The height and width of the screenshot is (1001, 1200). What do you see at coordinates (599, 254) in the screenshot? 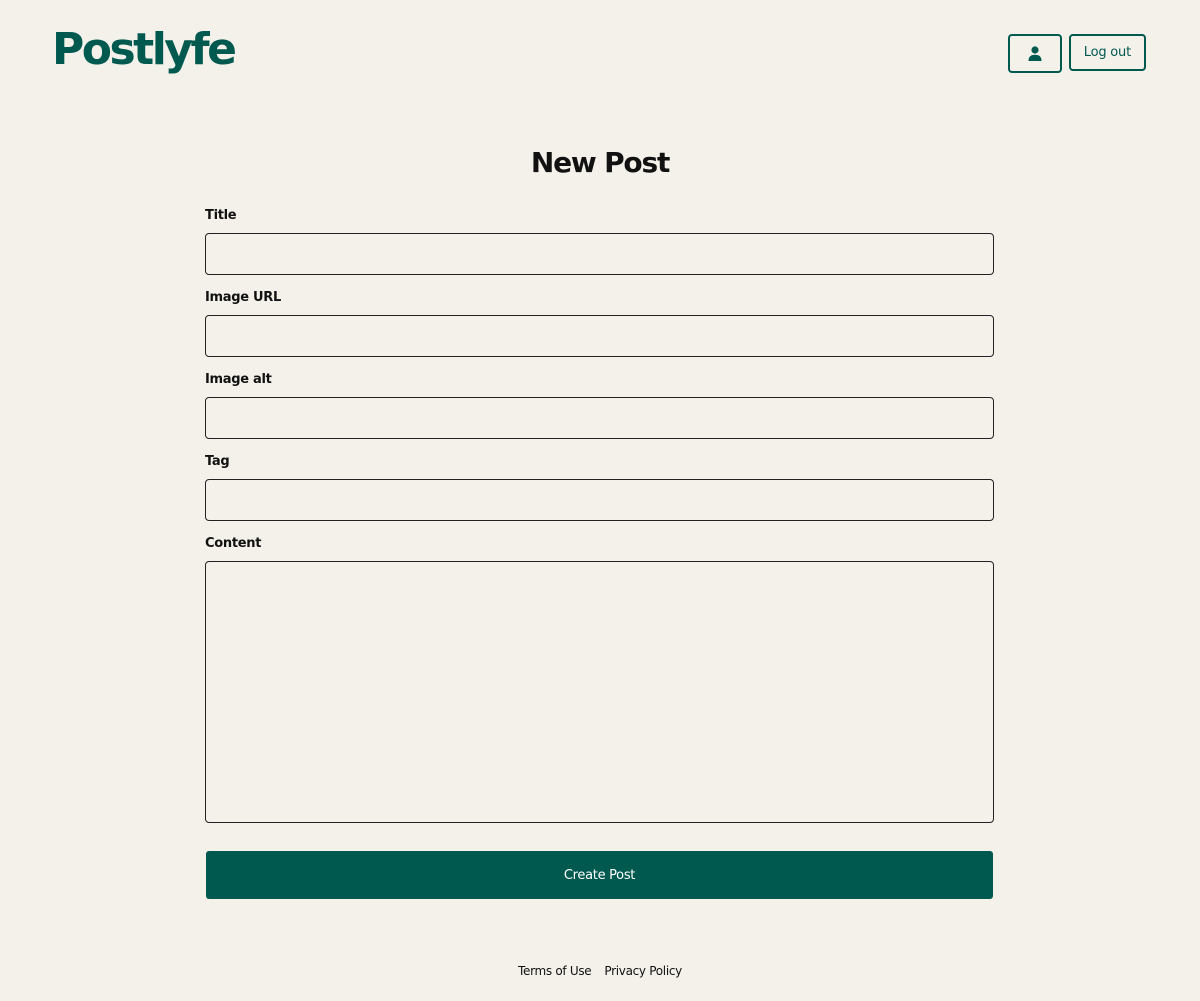
I see `title-input` at bounding box center [599, 254].